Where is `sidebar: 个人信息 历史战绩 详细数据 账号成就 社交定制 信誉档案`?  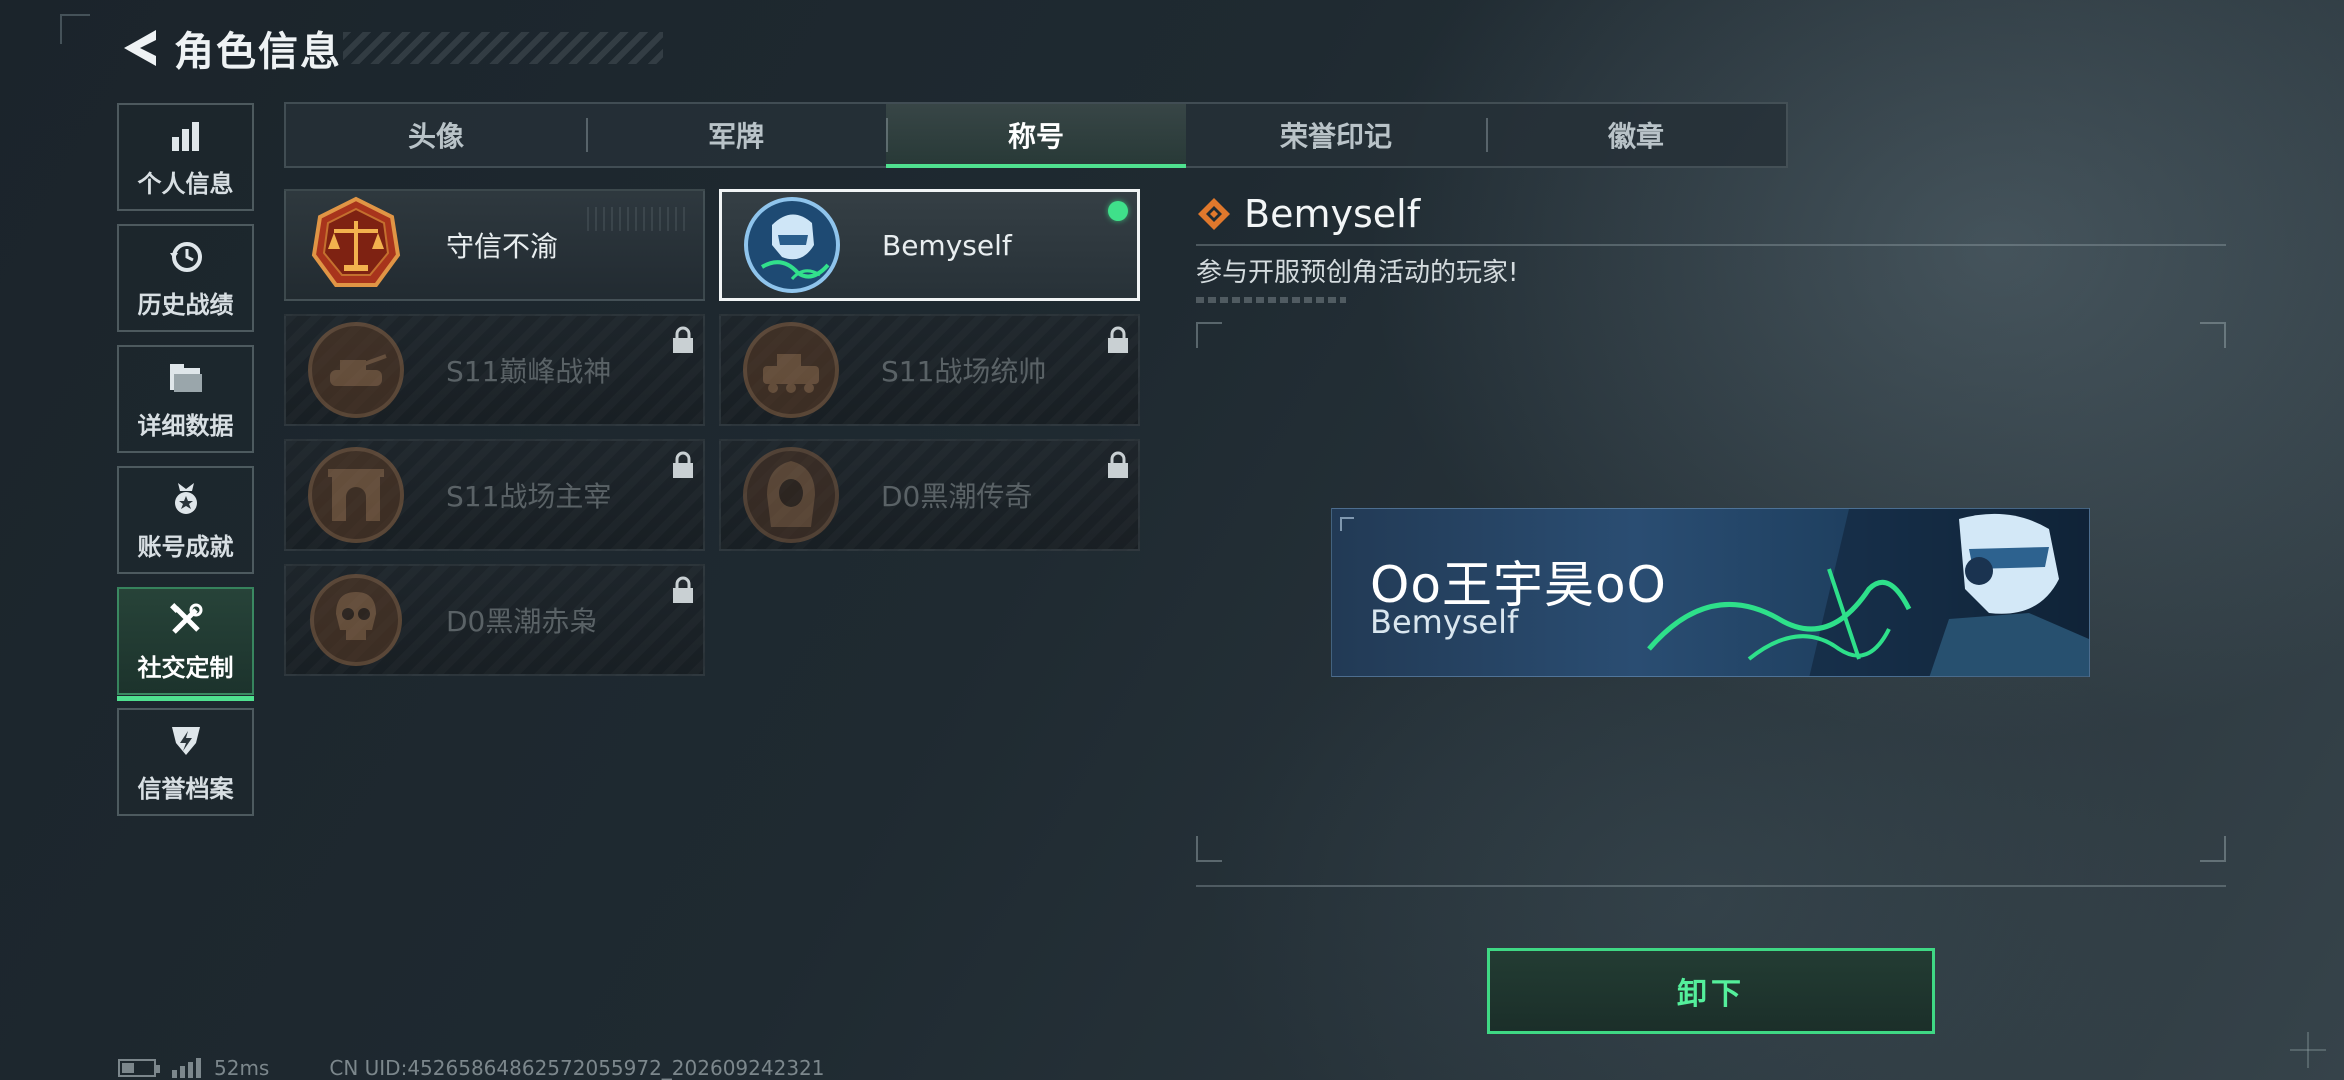 sidebar: 个人信息 历史战绩 详细数据 账号成就 社交定制 信誉档案 is located at coordinates (185, 466).